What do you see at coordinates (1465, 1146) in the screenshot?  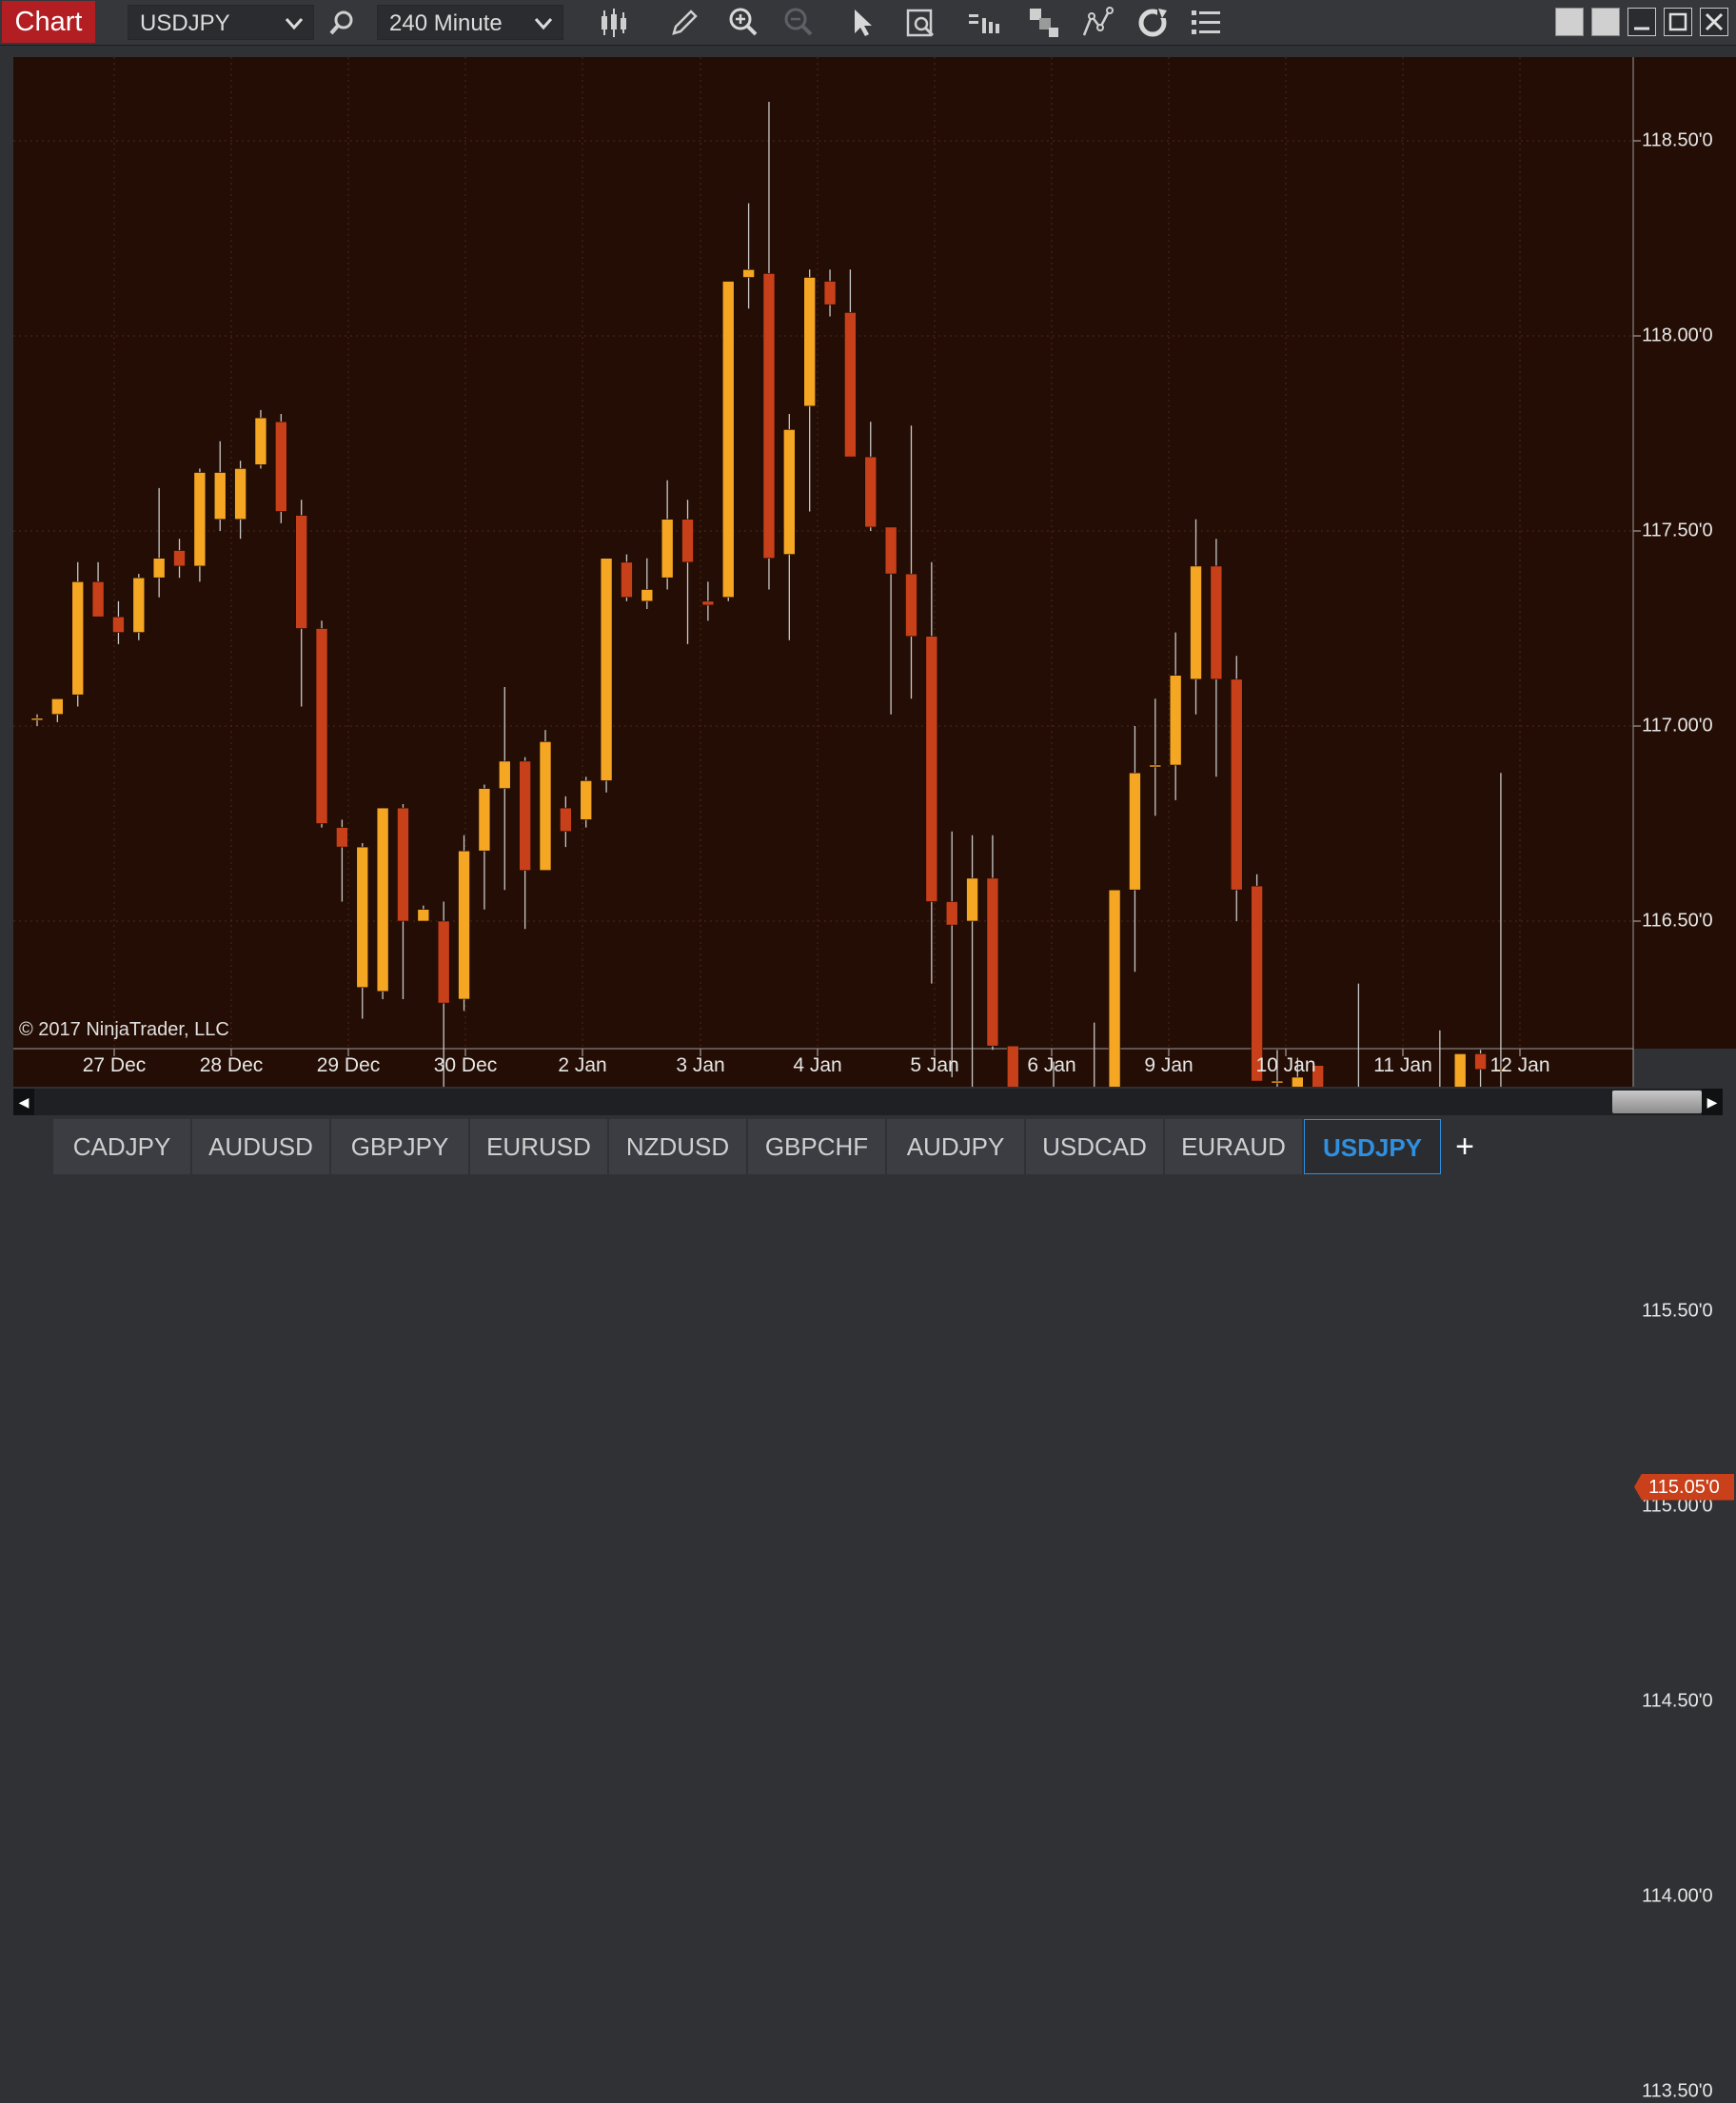 I see `add-tab-button: +` at bounding box center [1465, 1146].